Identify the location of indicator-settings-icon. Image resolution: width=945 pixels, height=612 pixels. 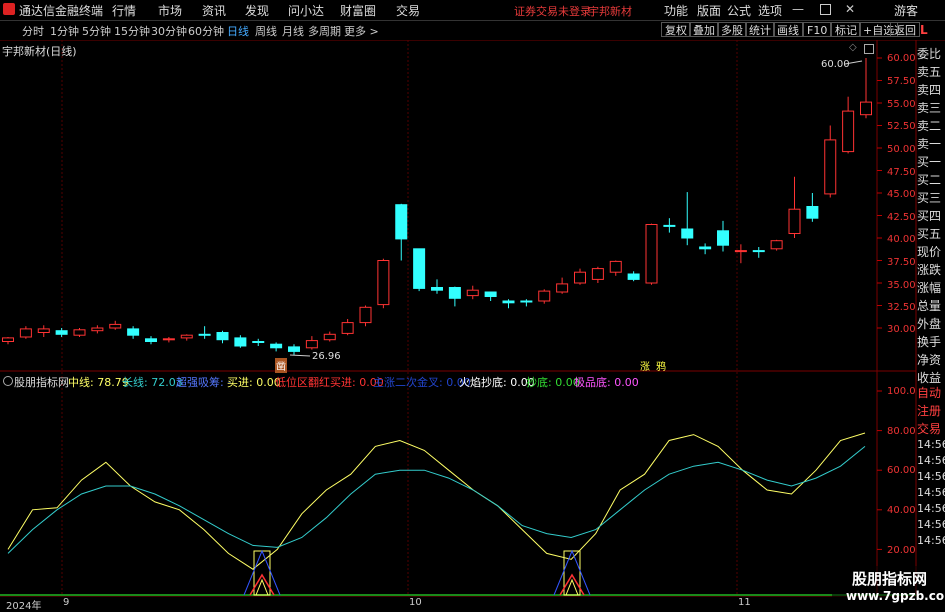
(8, 381).